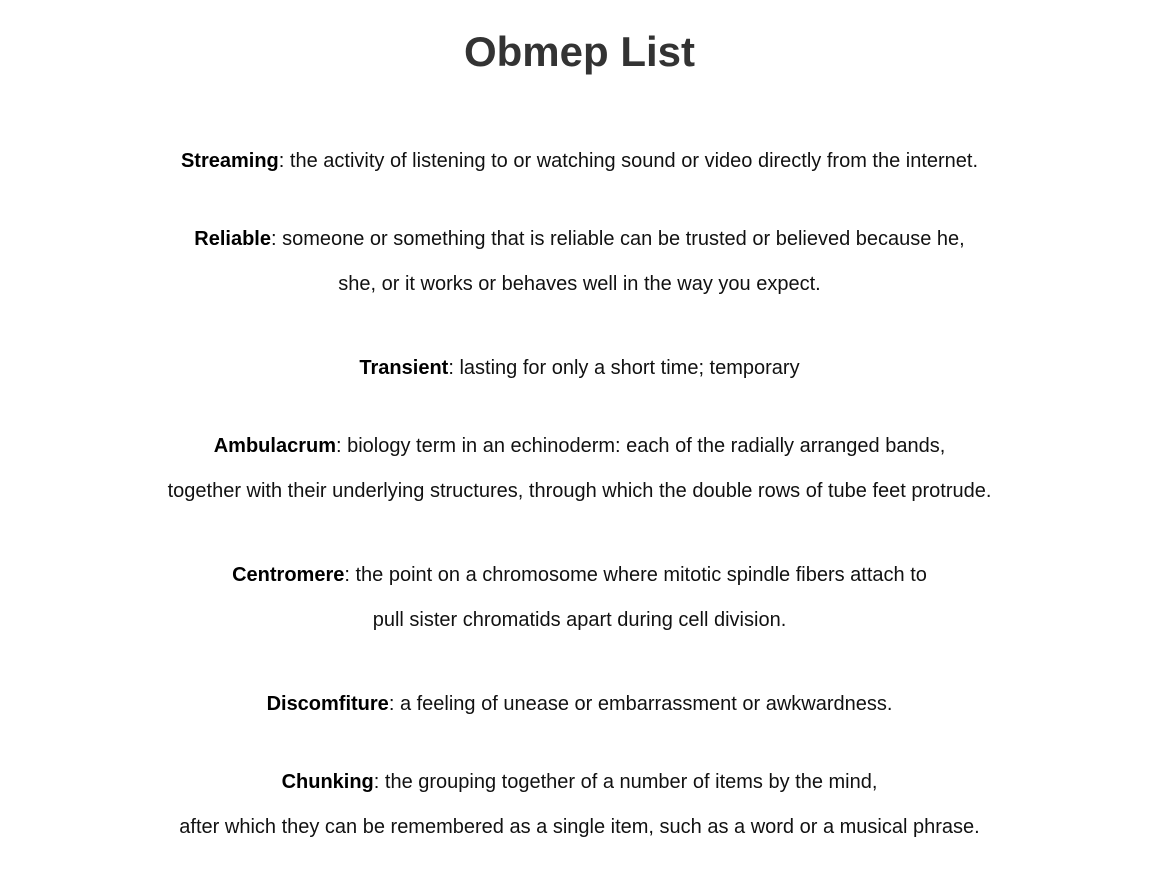 Image resolution: width=1159 pixels, height=869 pixels. I want to click on term: Transient, so click(404, 368).